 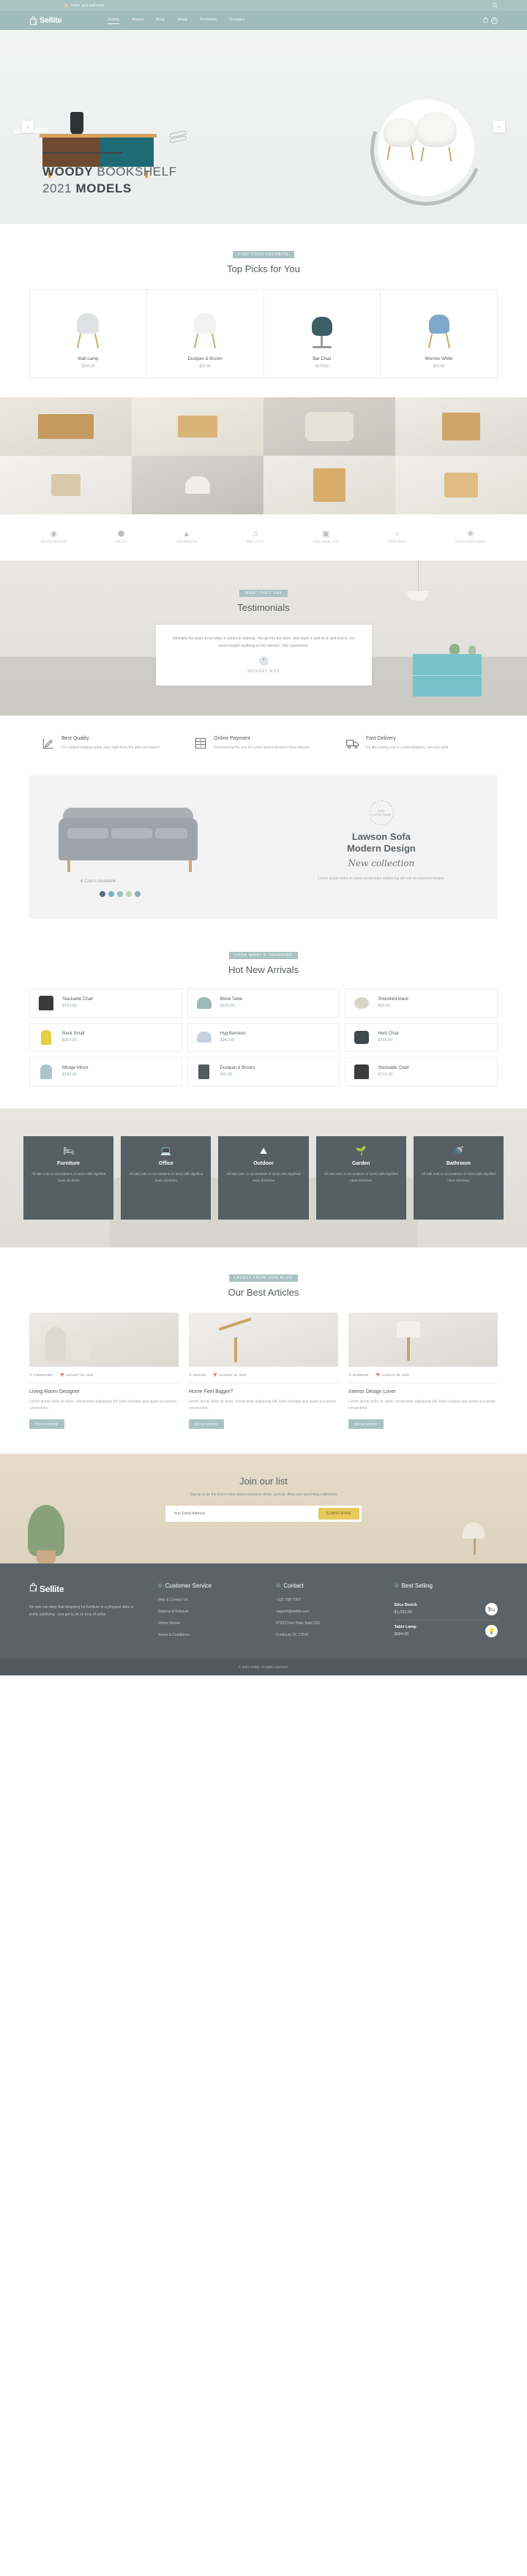 I want to click on carousel-prev-button: ‹, so click(x=28, y=126).